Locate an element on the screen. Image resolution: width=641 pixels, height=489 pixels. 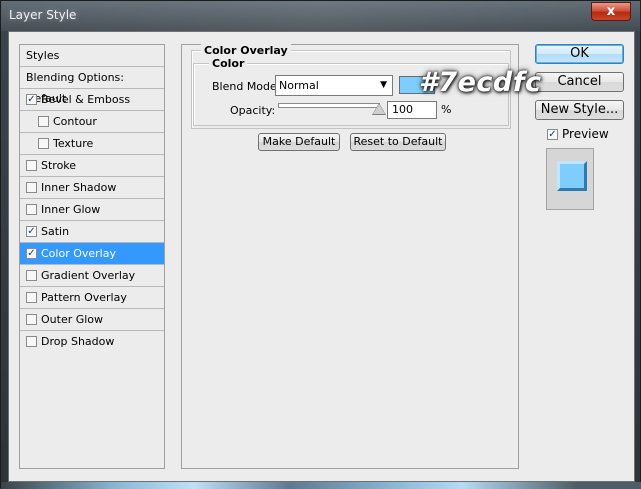
preview-toggle: Preview is located at coordinates (578, 134).